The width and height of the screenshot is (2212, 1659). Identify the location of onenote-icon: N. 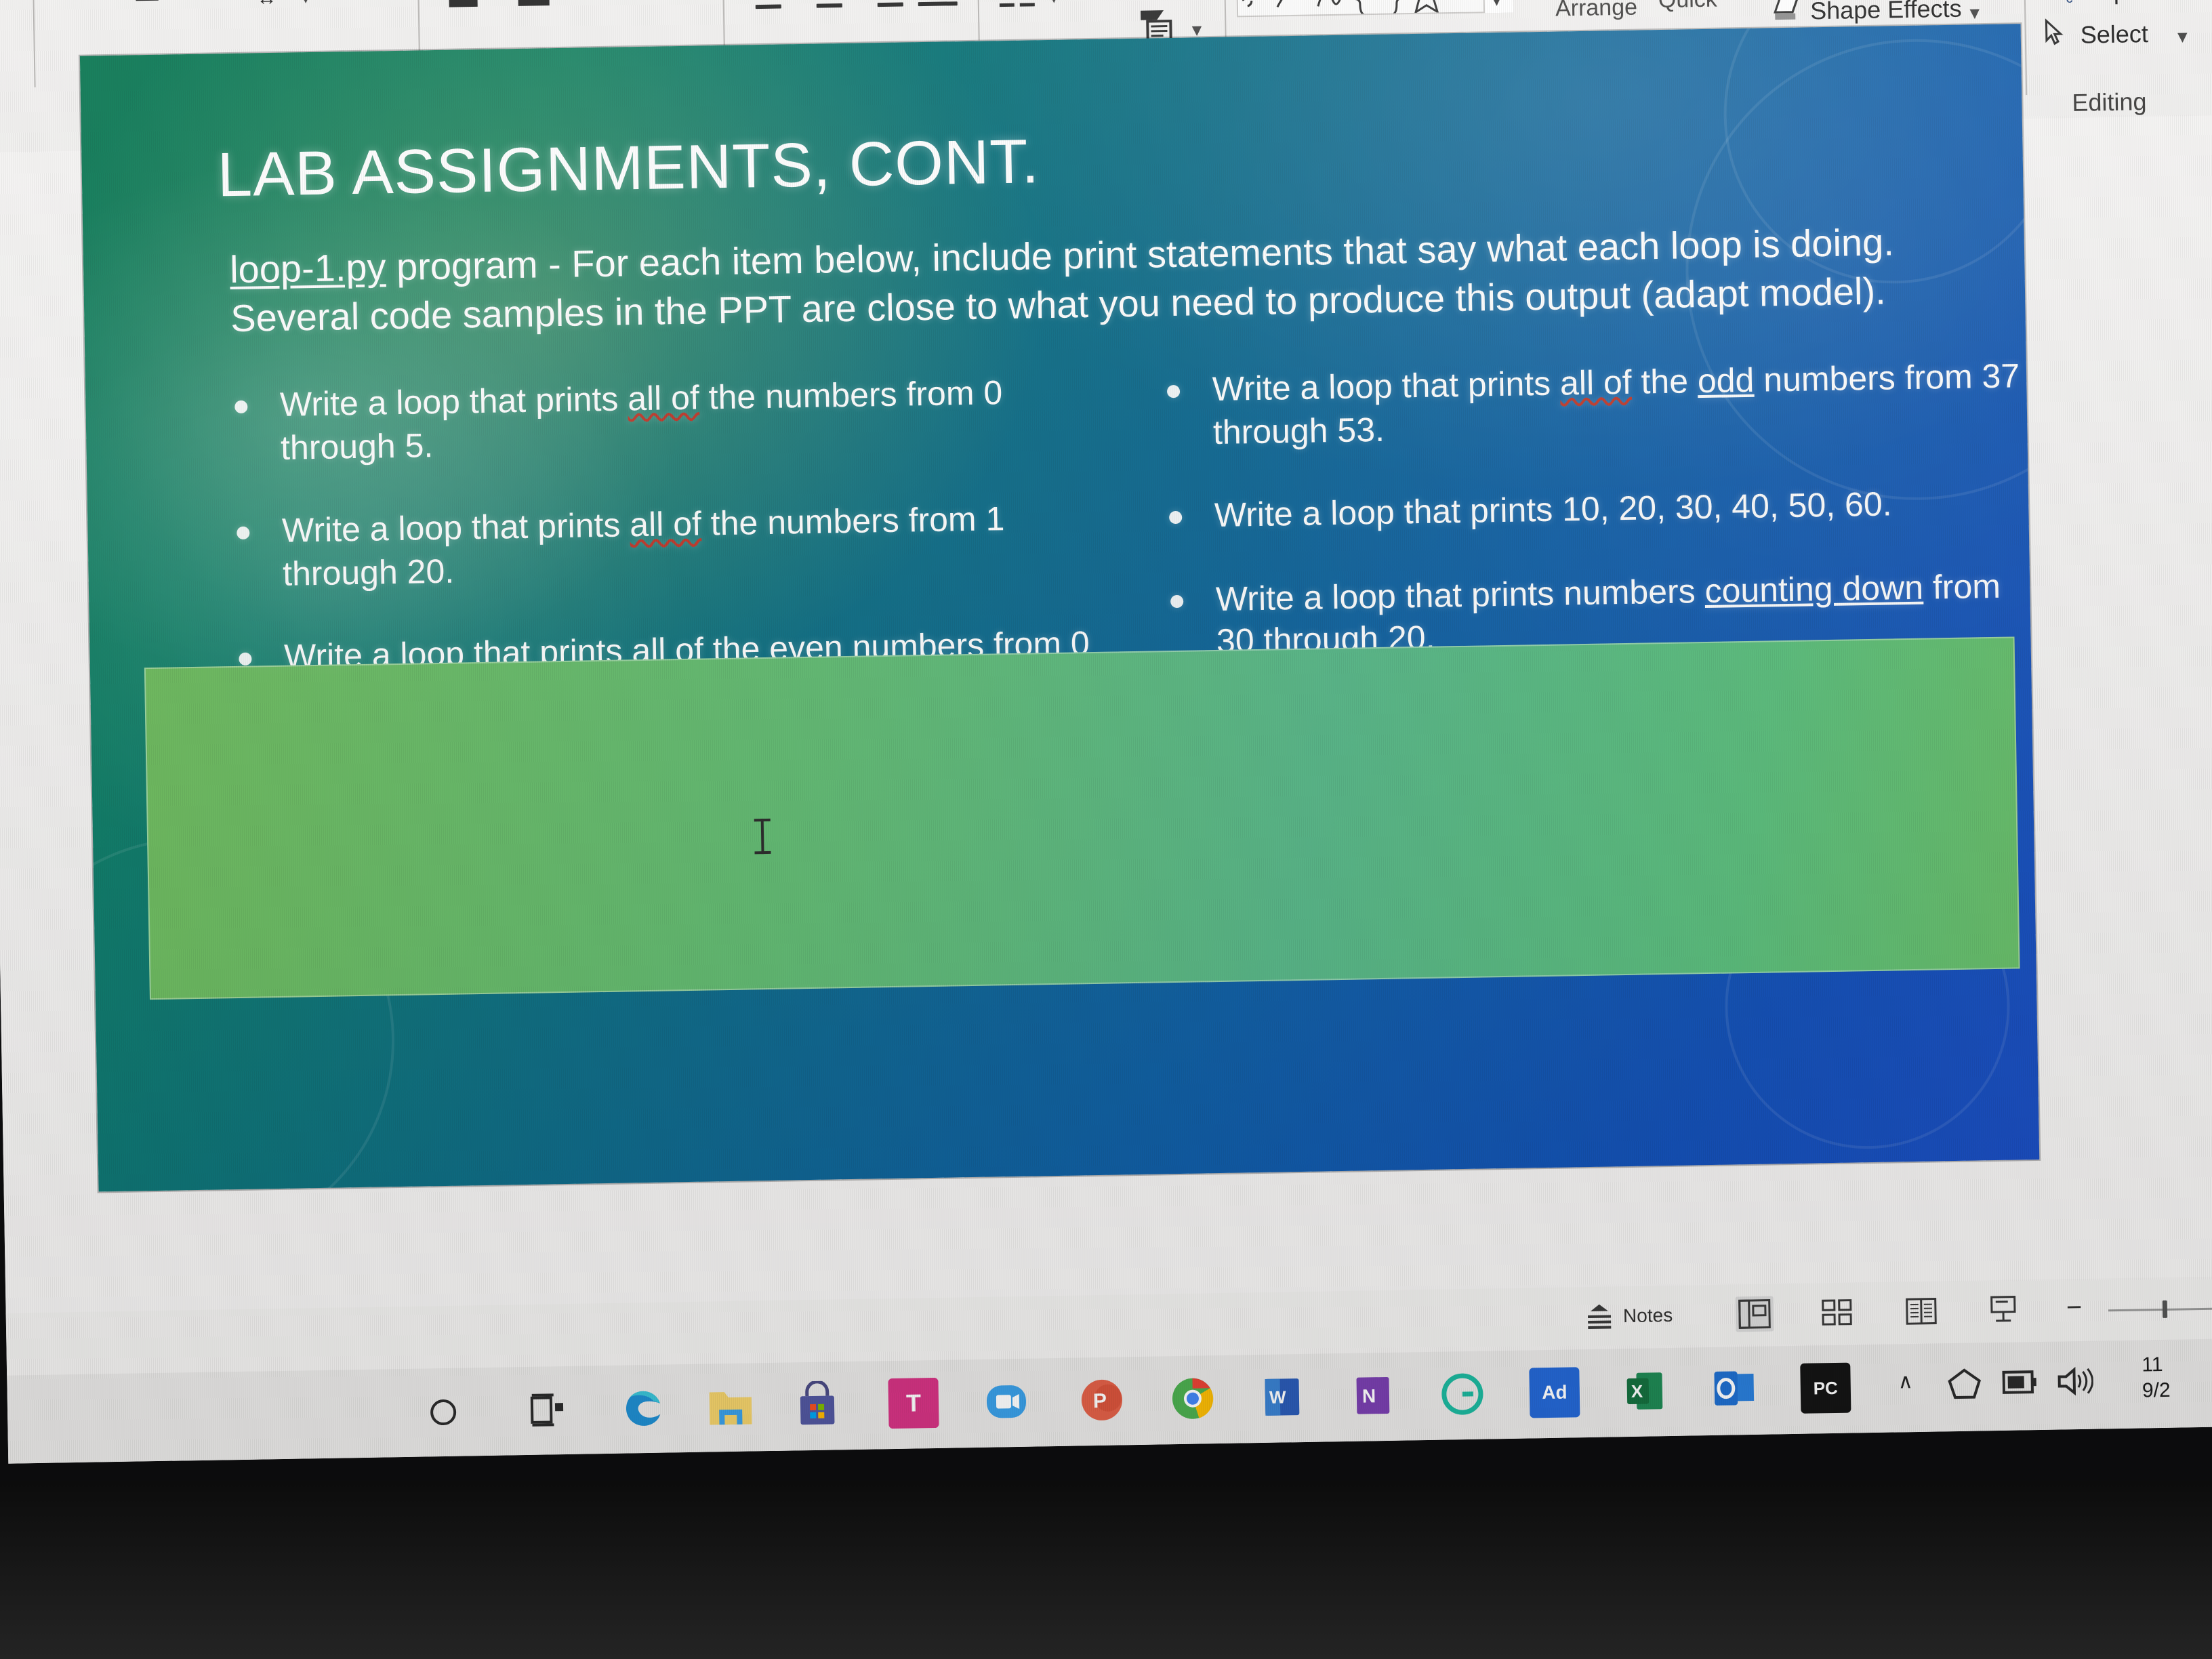
(1372, 1396).